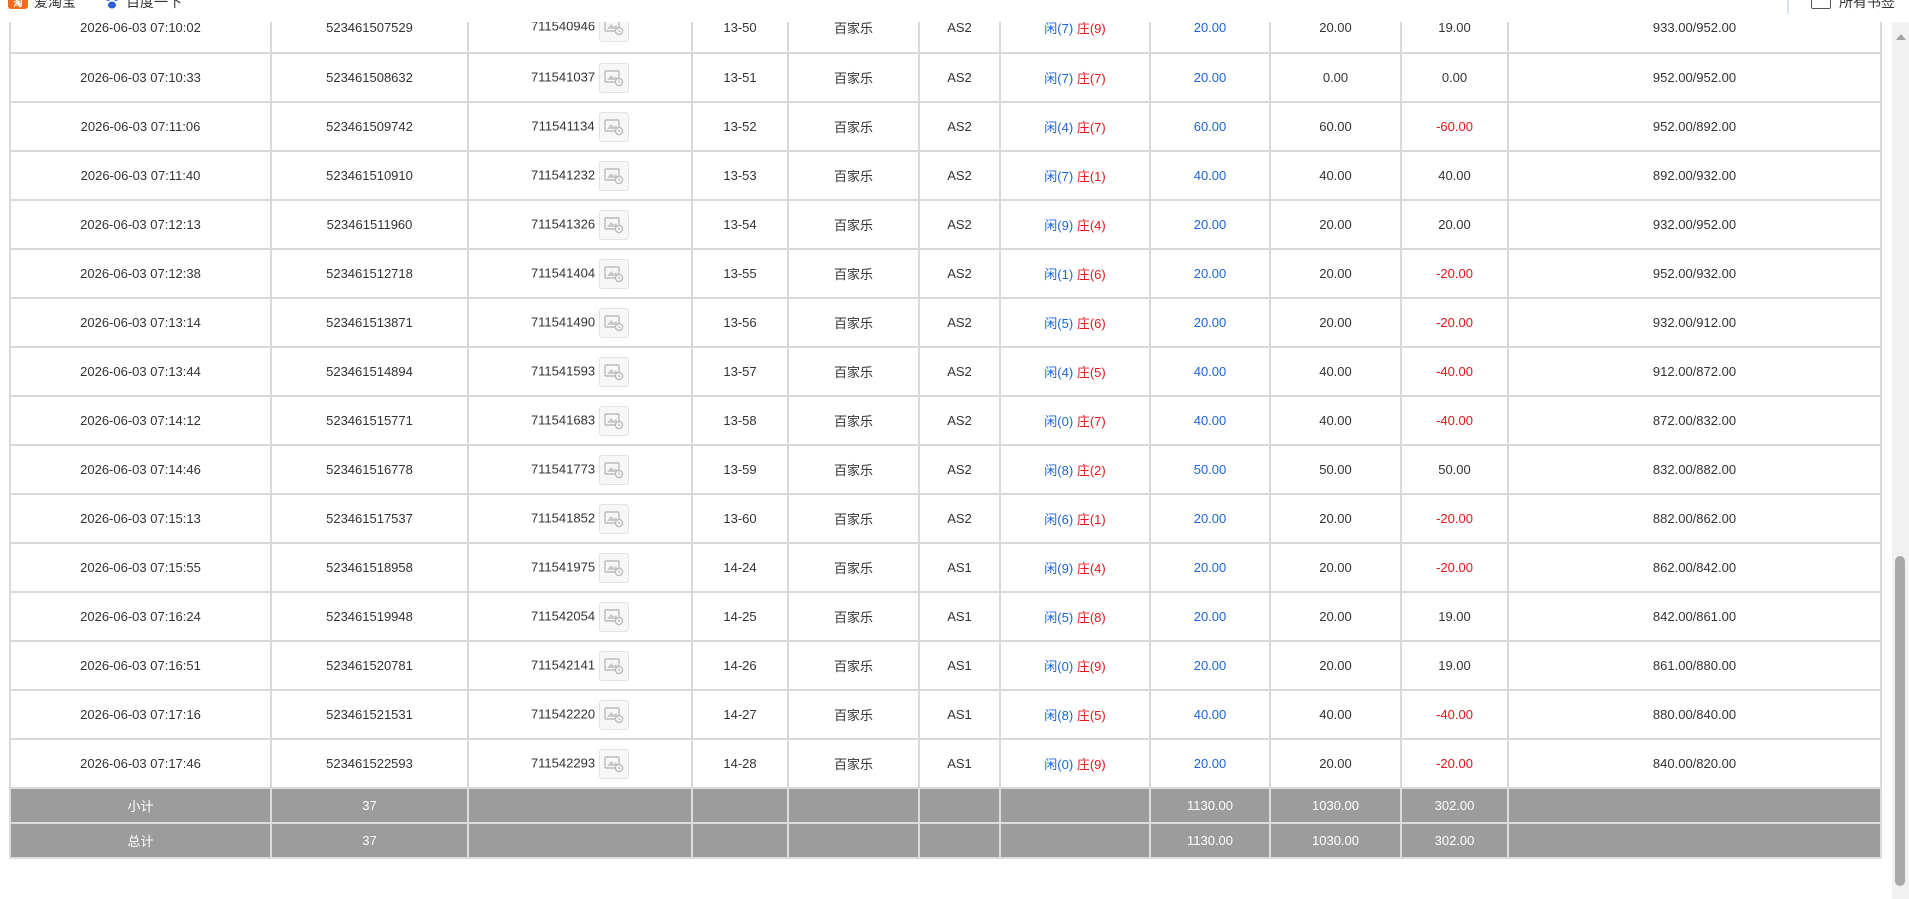  I want to click on banker-result: 庄(5), so click(1091, 715).